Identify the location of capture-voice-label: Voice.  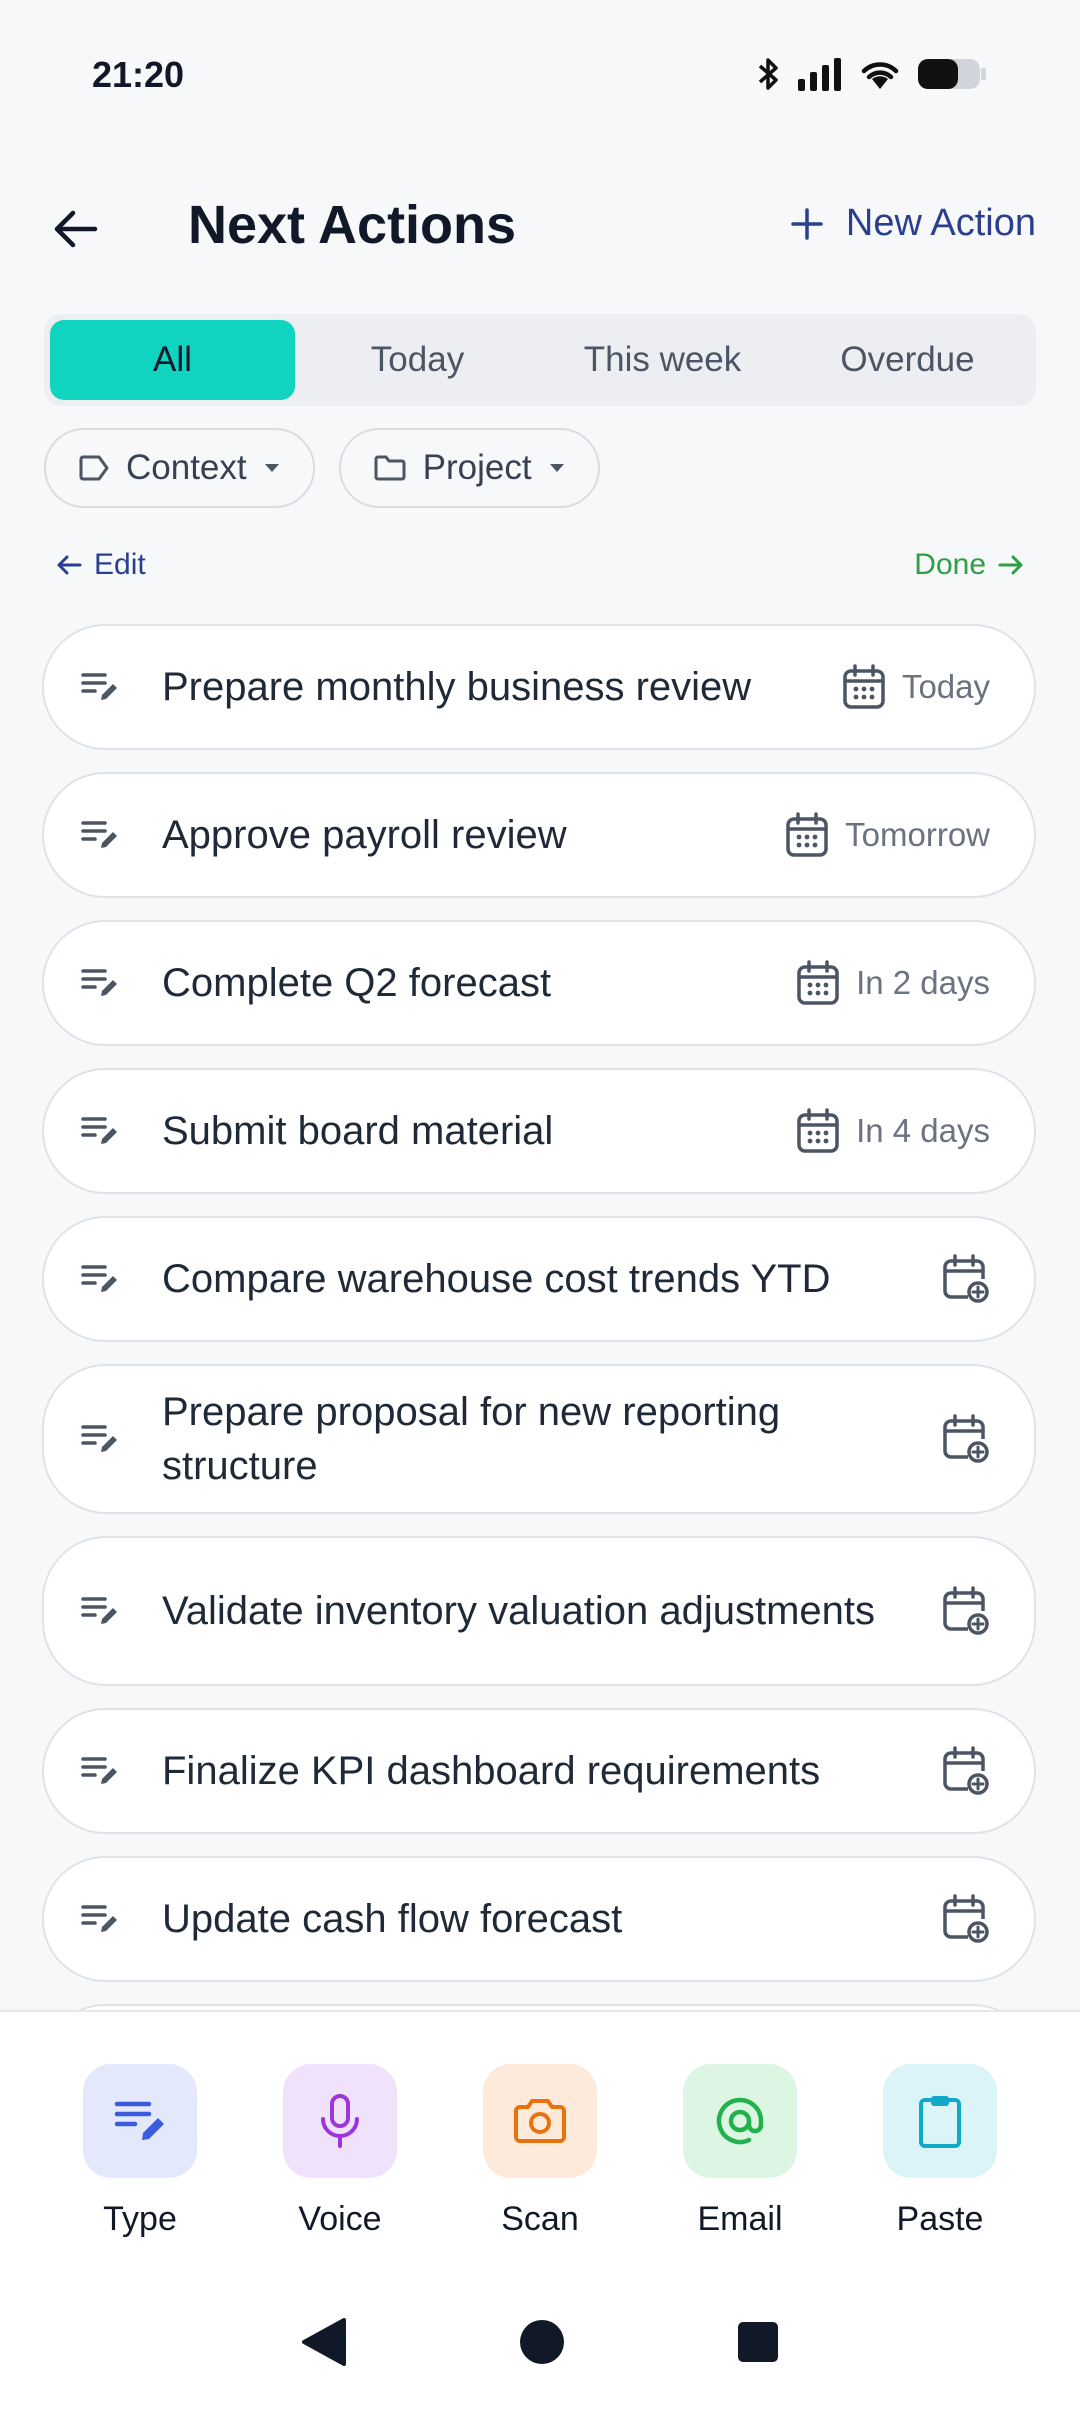
(340, 2219).